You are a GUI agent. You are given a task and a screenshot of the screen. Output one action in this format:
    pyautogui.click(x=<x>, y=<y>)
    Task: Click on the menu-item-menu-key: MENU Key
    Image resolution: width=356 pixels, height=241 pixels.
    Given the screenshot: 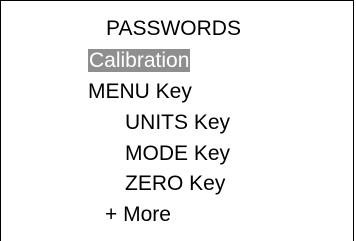 What is the action you would take?
    pyautogui.click(x=140, y=92)
    